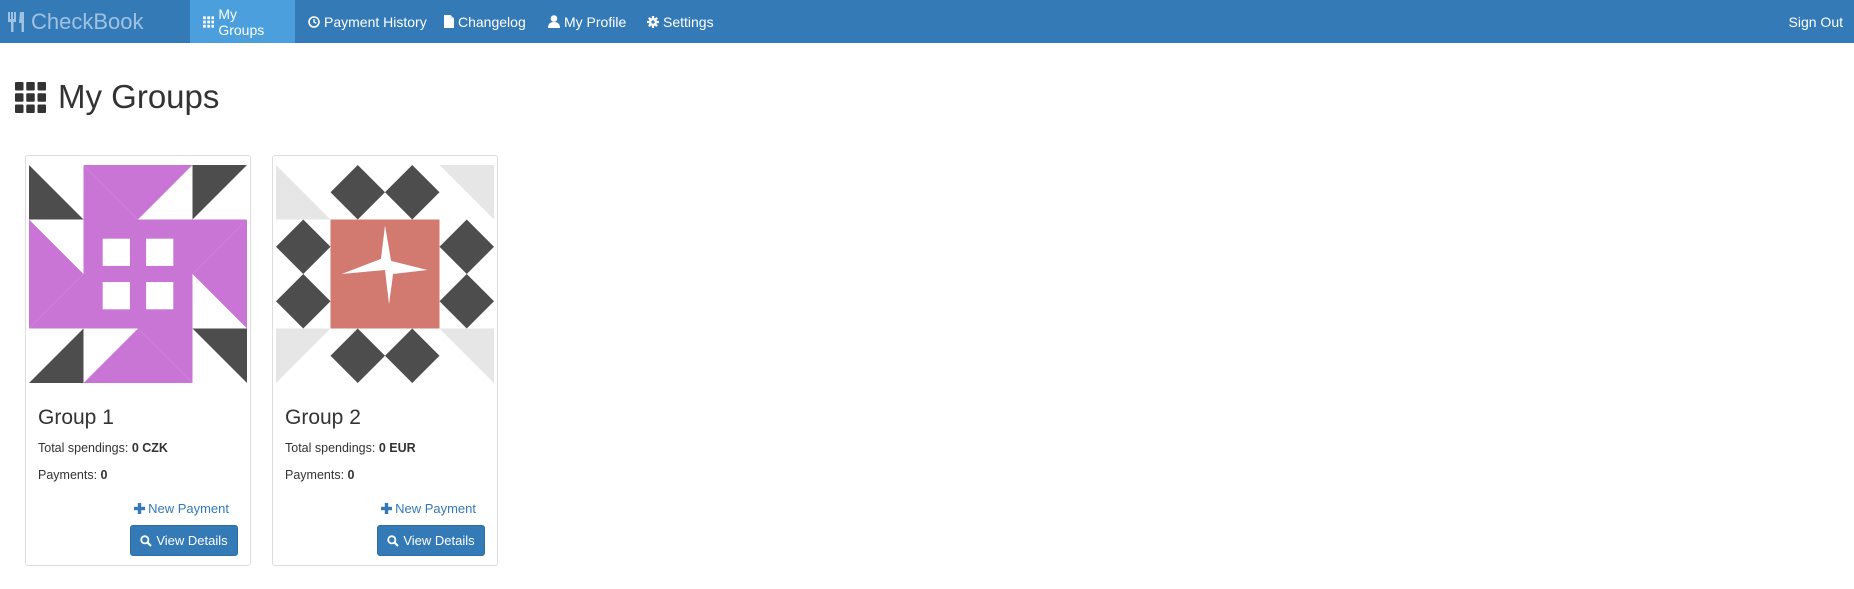  I want to click on page-title-text: My Groups, so click(139, 96).